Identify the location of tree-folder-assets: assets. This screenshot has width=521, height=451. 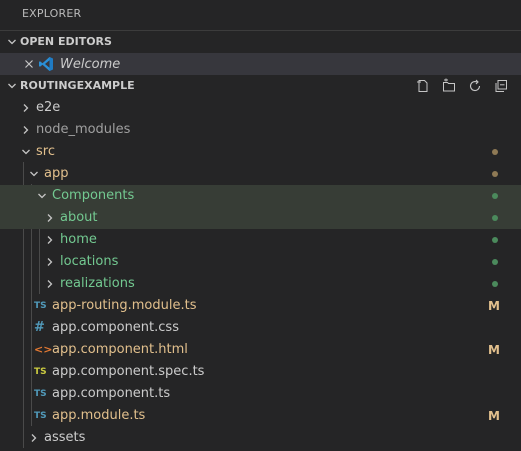
(260, 438).